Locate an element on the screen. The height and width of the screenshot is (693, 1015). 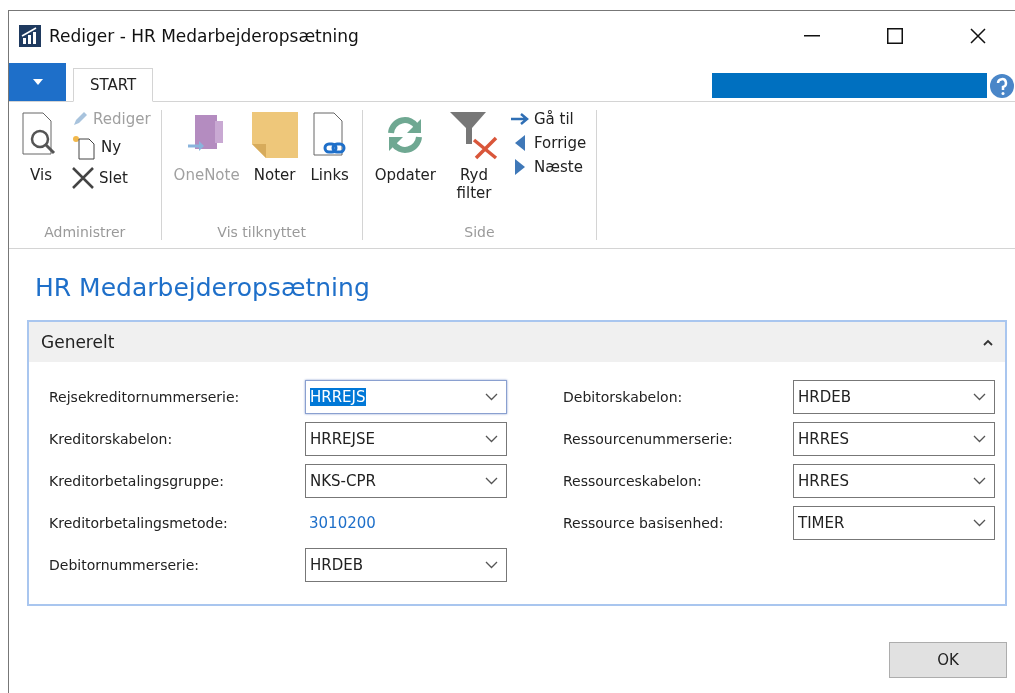
dropdown-field: NKS-CPR is located at coordinates (406, 481).